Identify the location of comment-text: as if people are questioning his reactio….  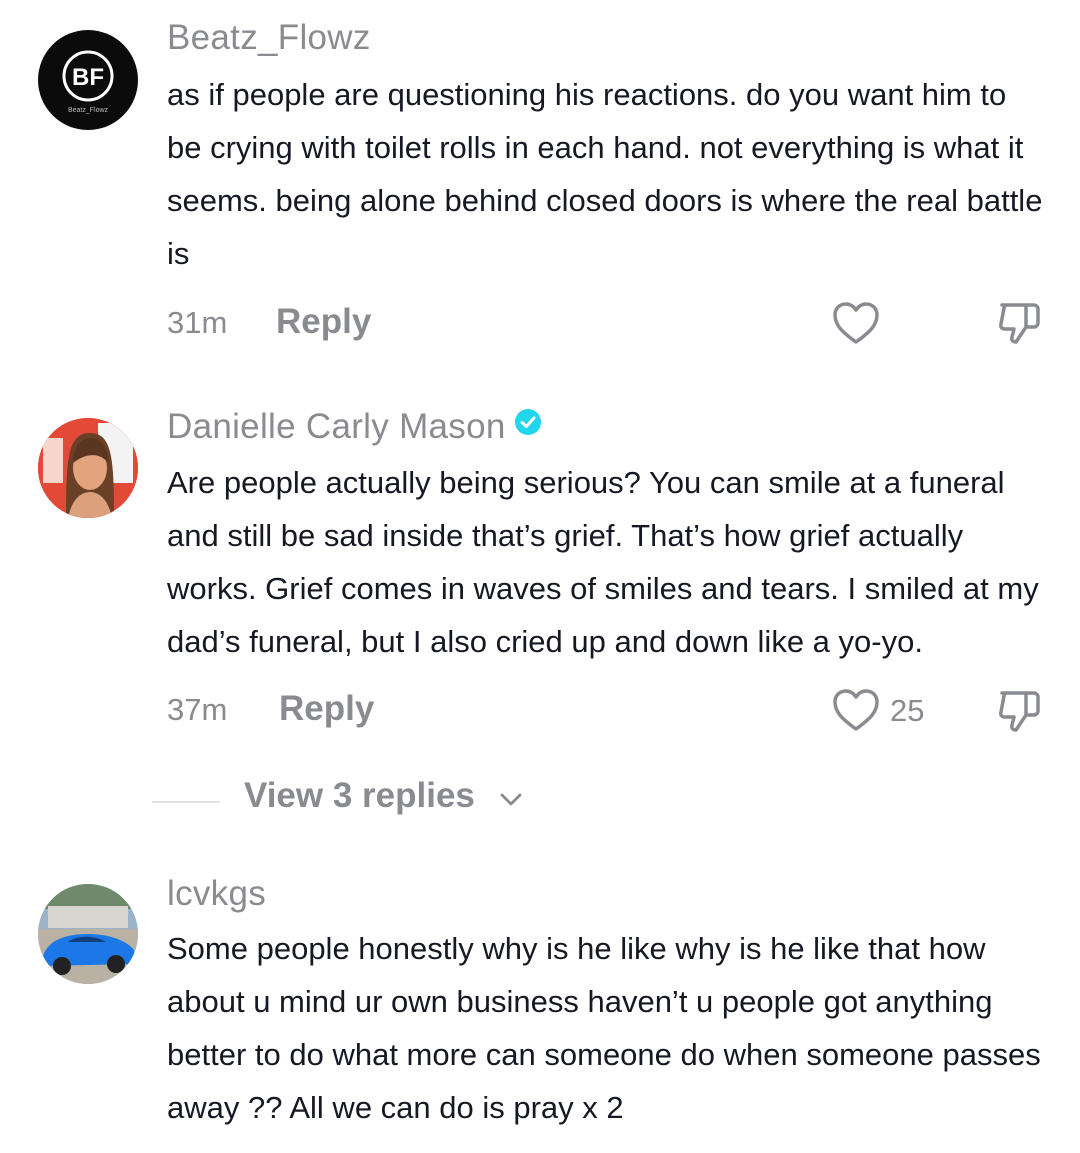
(605, 174).